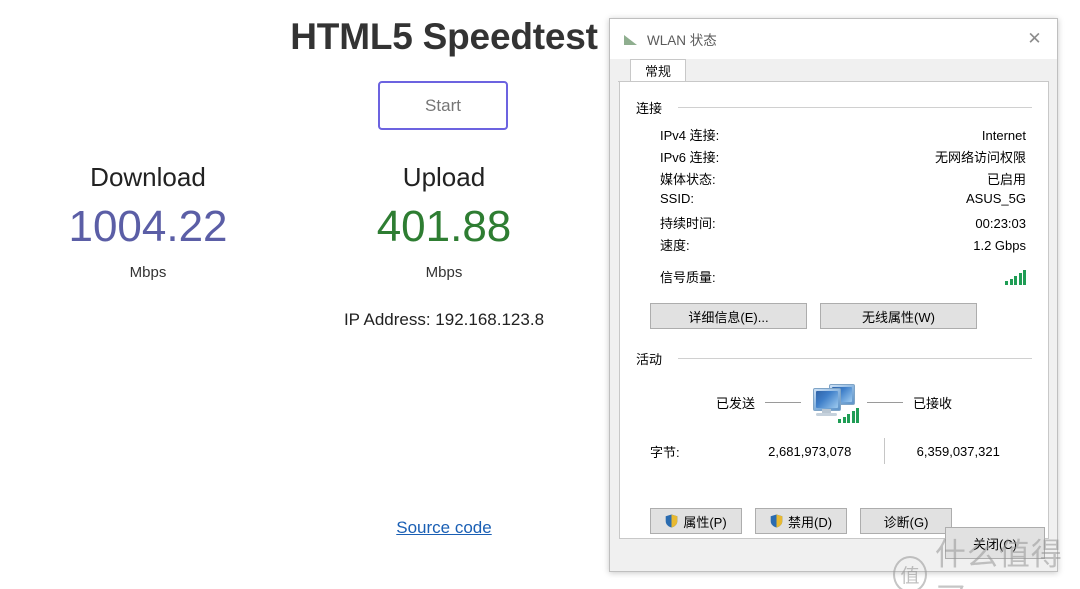  Describe the element at coordinates (677, 198) in the screenshot. I see `ssid-label: SSID:` at that location.